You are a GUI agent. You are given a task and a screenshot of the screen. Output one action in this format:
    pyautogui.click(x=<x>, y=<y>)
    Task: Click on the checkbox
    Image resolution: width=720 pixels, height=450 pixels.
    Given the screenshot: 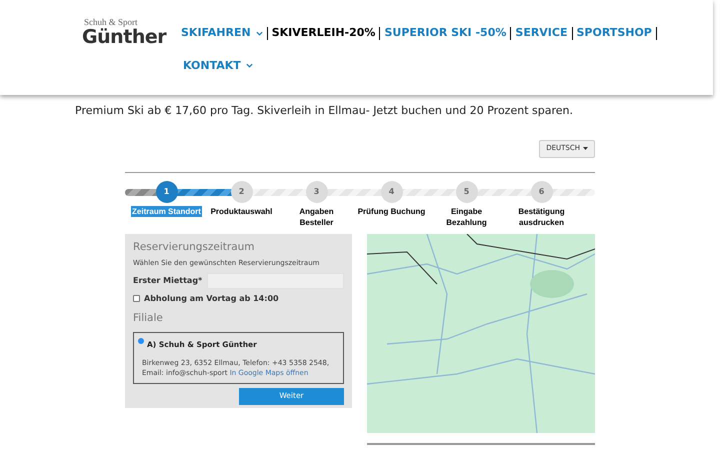 What is the action you would take?
    pyautogui.click(x=136, y=298)
    